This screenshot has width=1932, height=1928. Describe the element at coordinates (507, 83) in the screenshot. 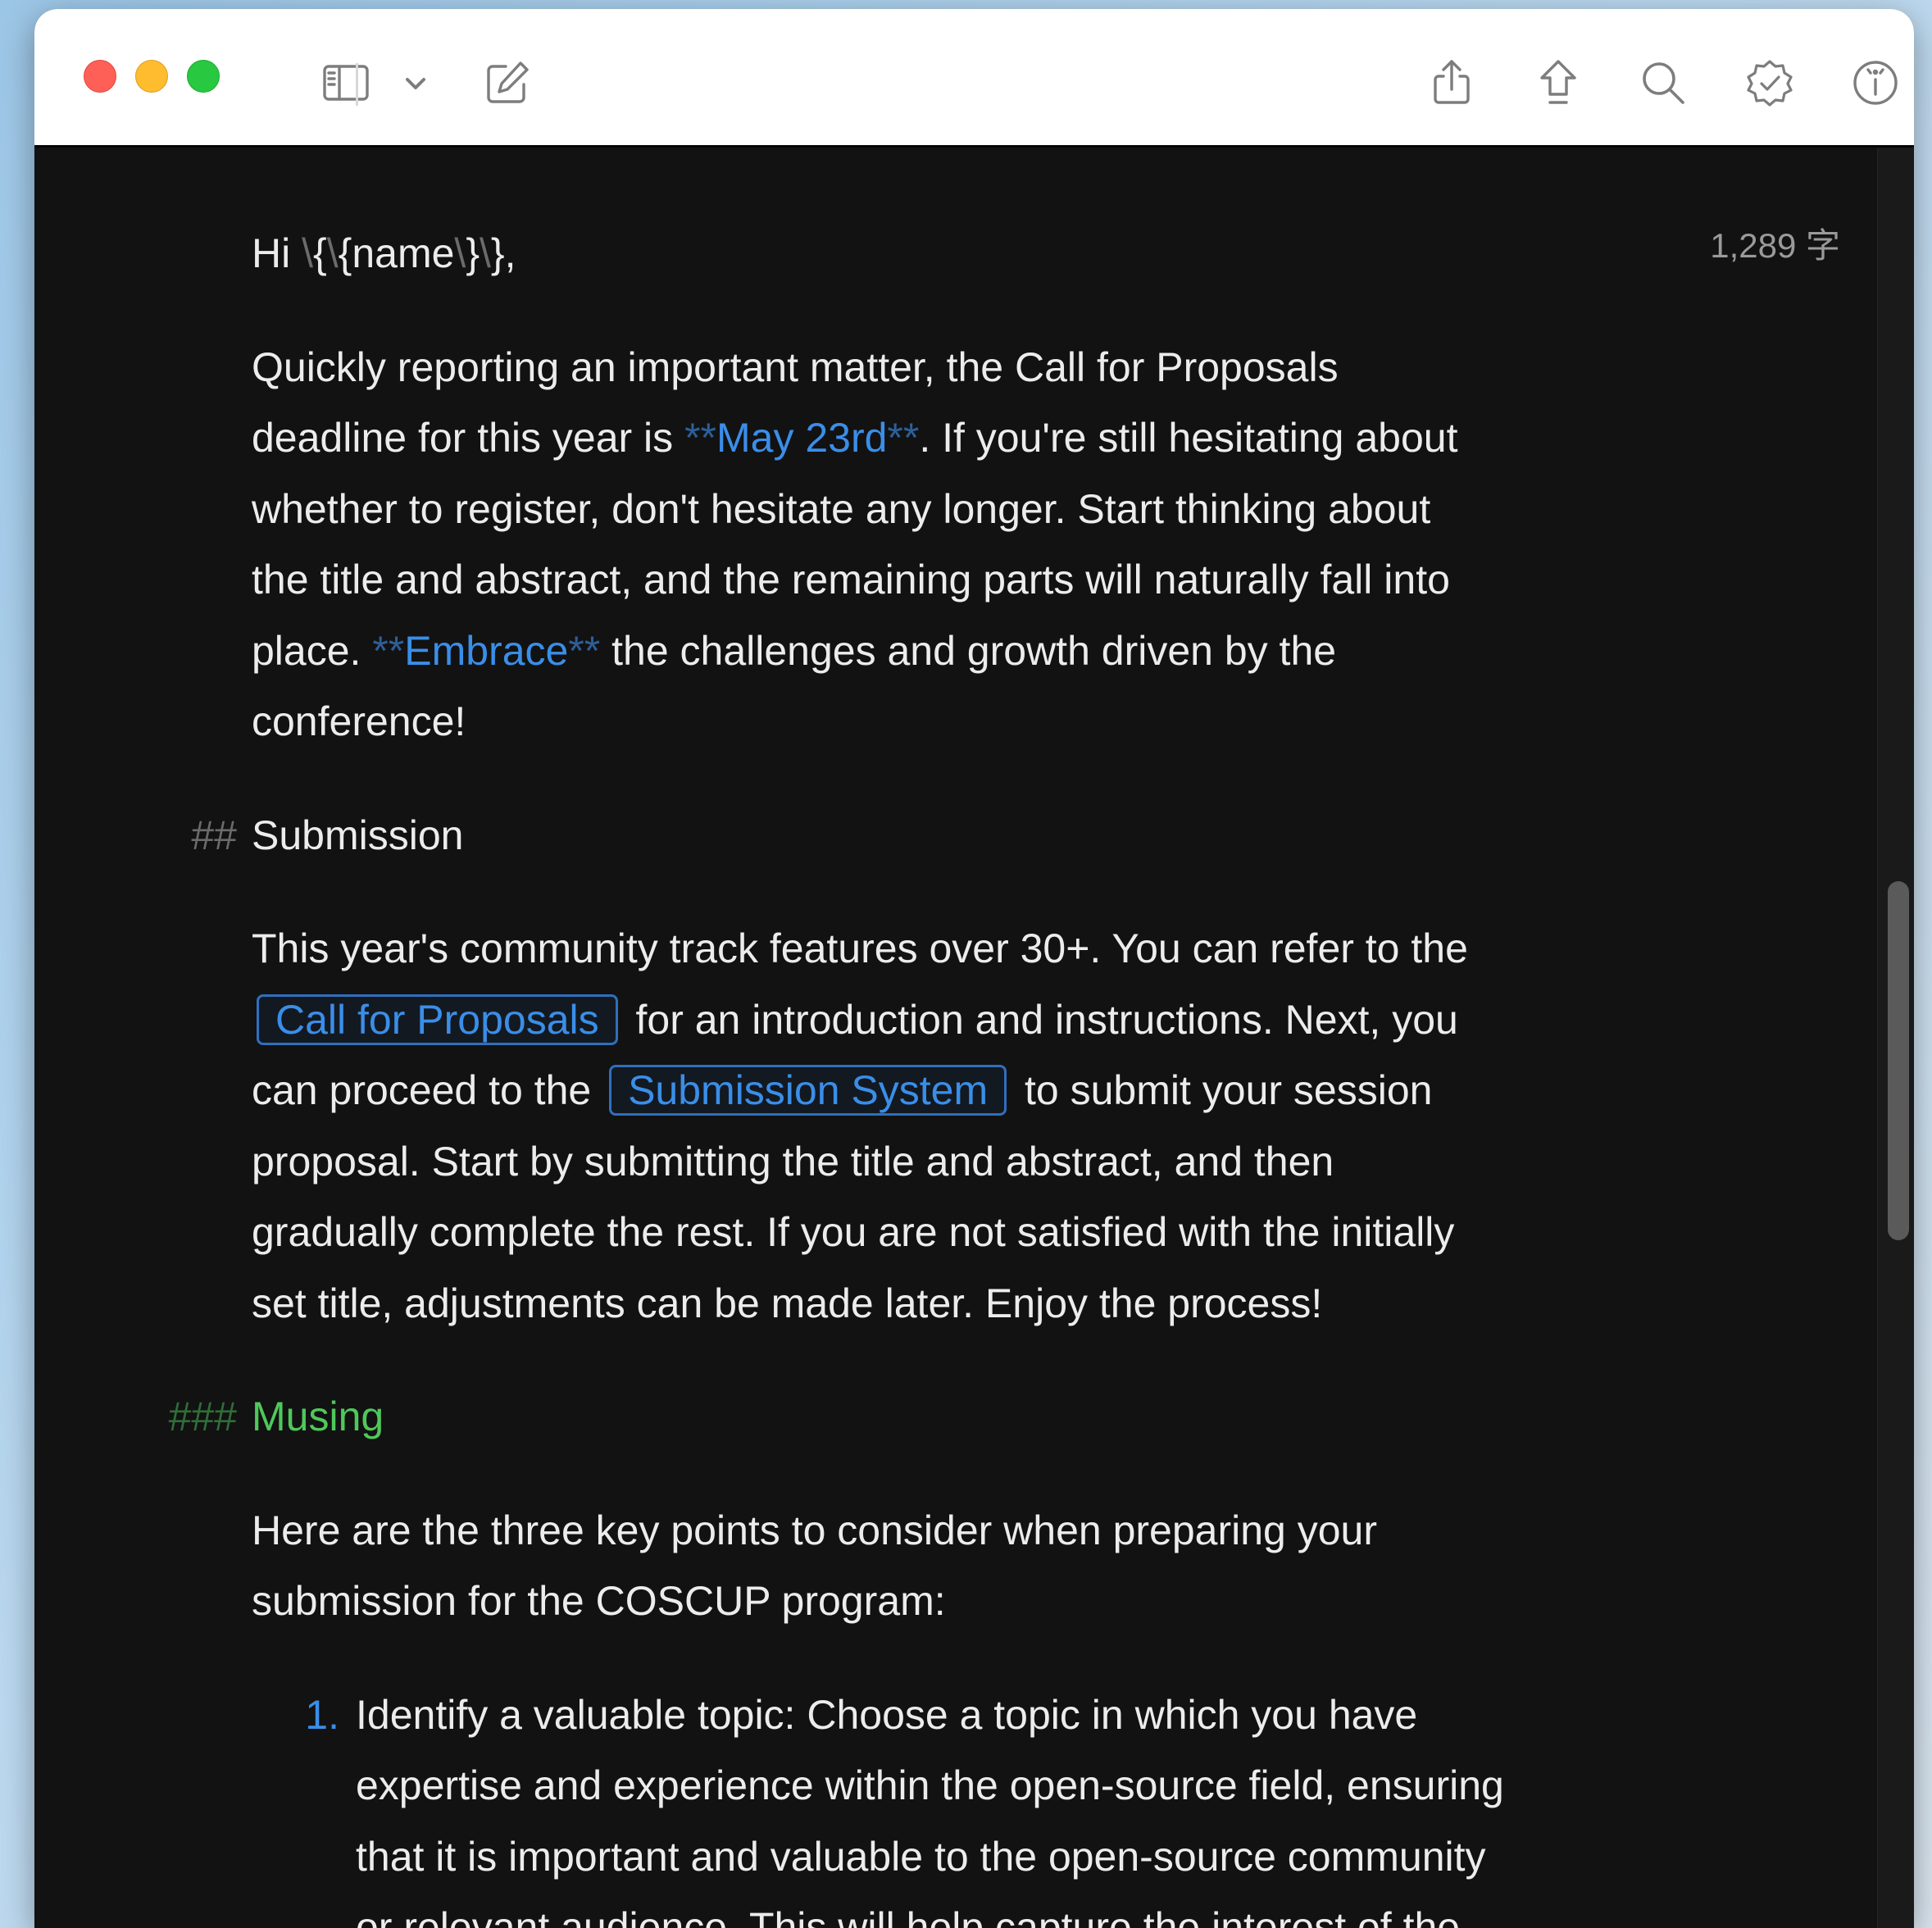

I see `compose-icon` at that location.